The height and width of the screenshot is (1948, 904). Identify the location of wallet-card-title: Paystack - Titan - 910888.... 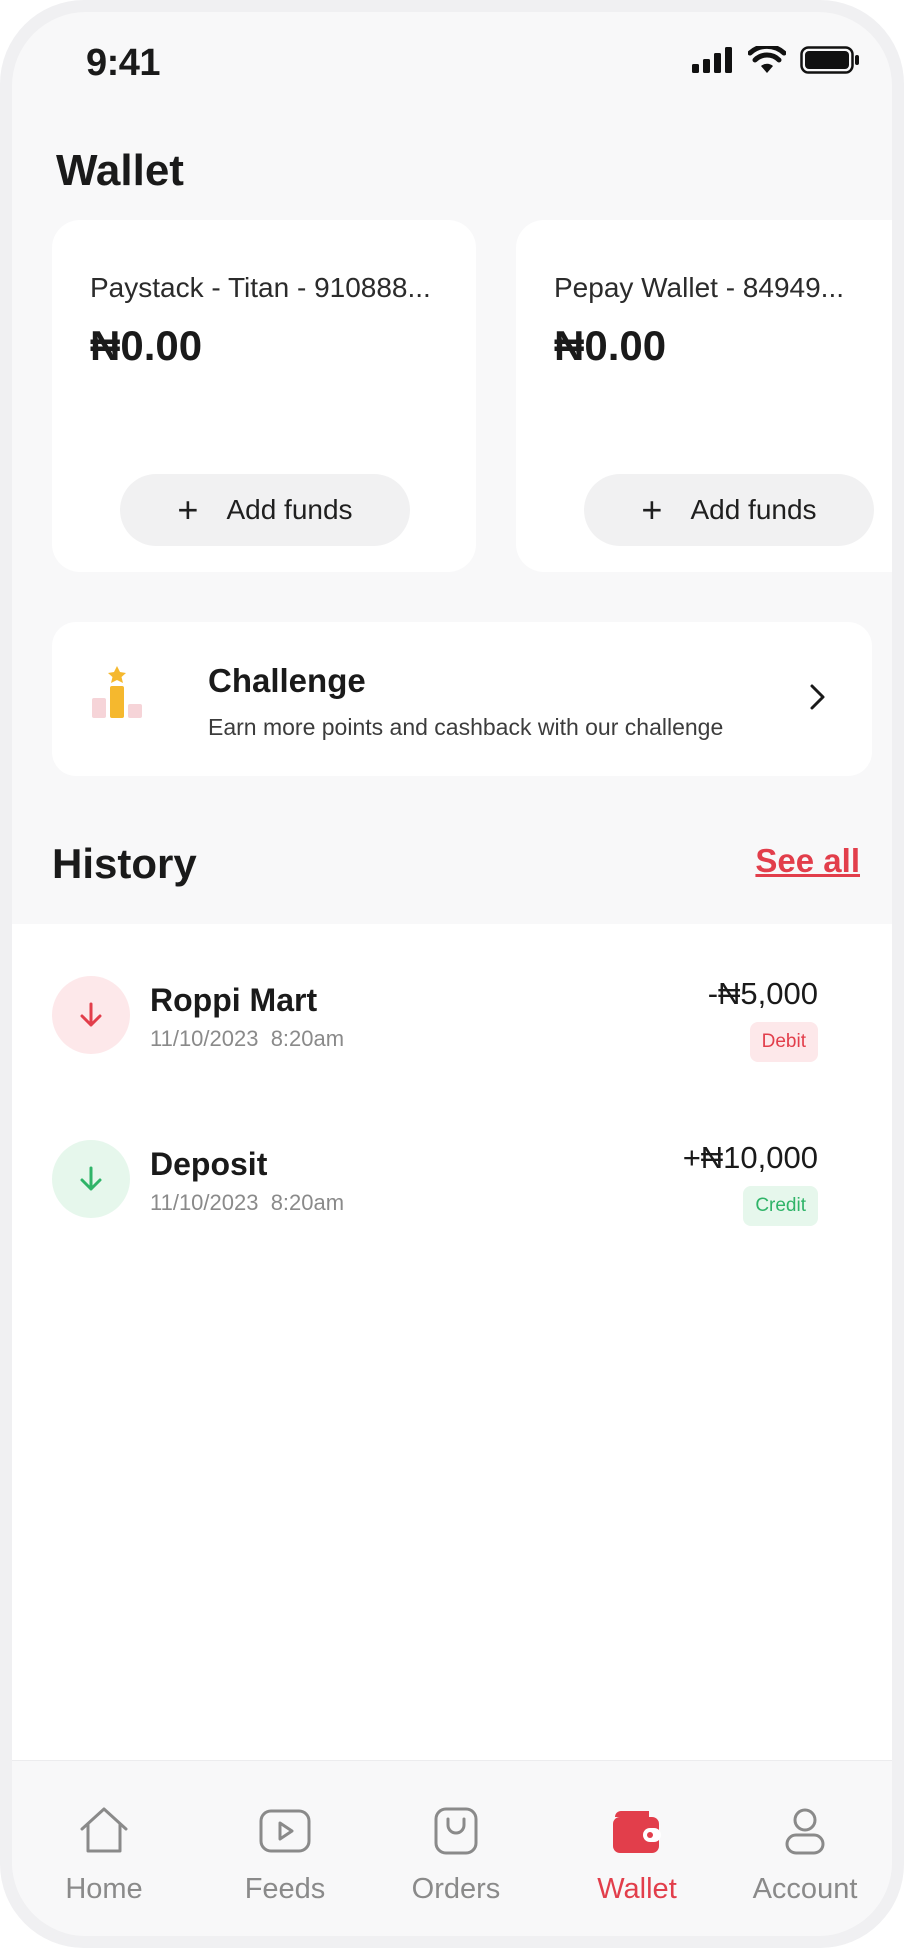
(260, 287).